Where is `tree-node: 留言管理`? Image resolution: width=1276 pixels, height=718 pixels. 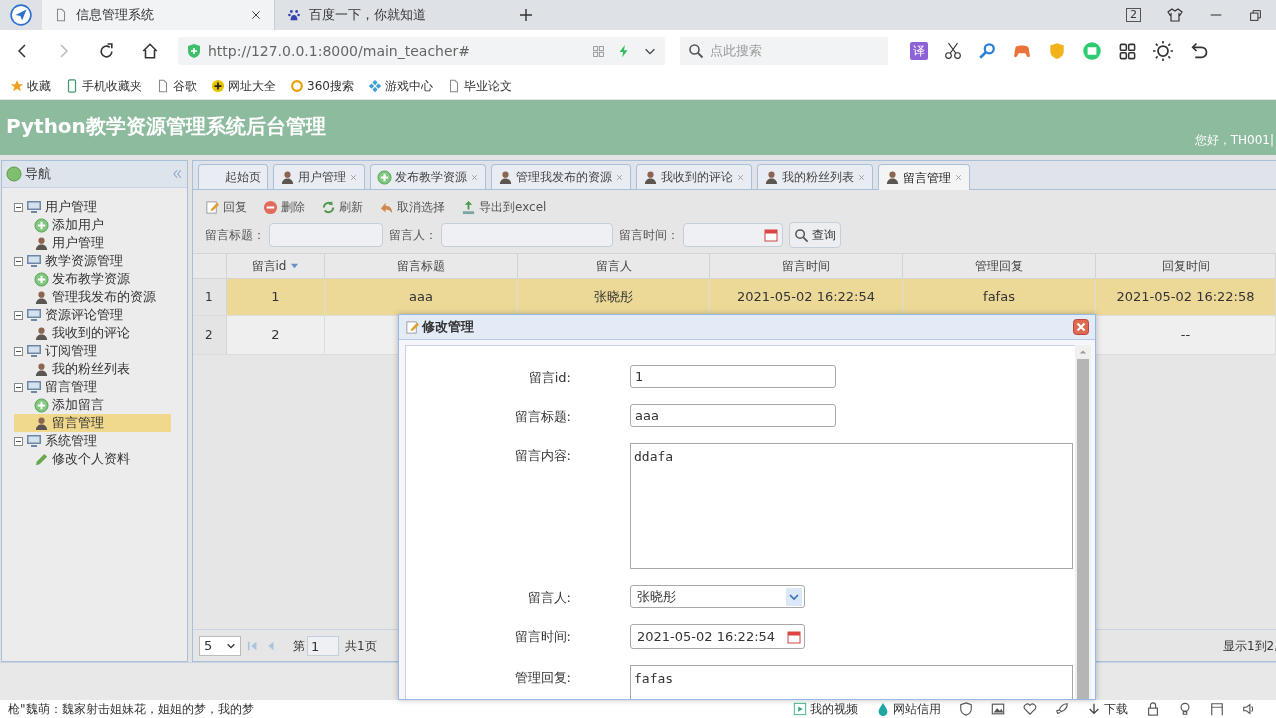 tree-node: 留言管理 is located at coordinates (71, 387).